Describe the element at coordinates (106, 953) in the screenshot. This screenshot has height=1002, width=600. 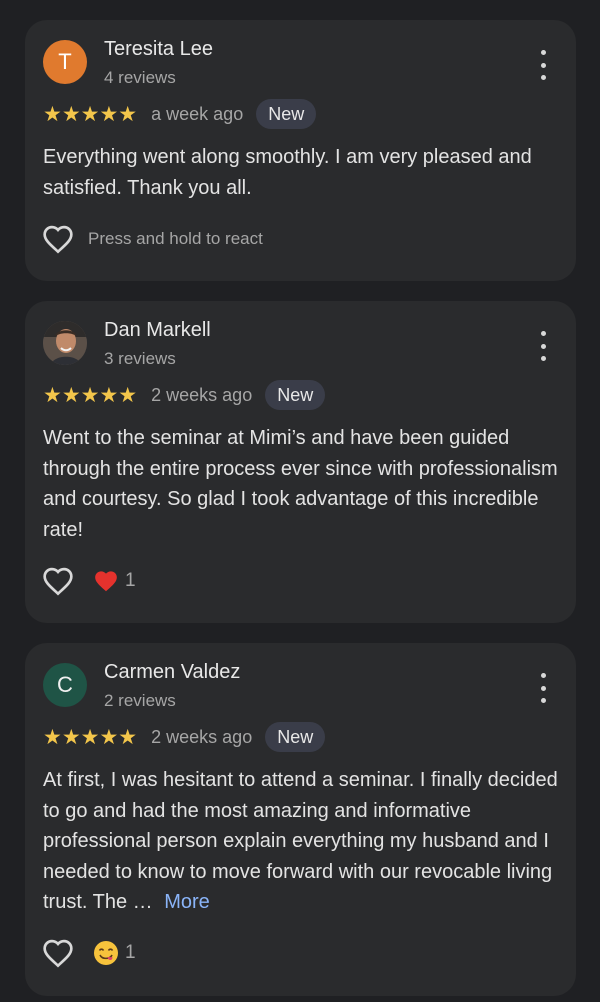
I see `face-savoring-food-icon` at that location.